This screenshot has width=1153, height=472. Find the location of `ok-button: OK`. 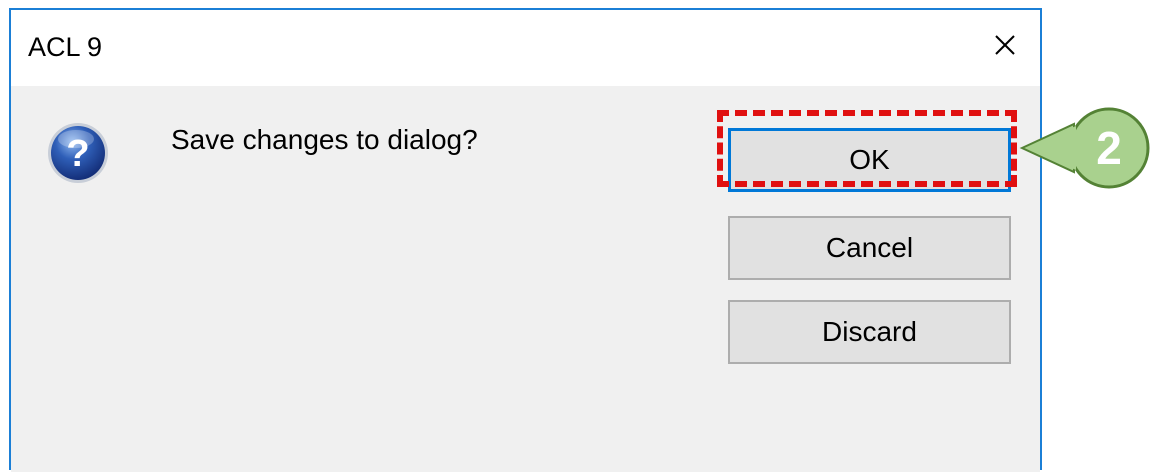

ok-button: OK is located at coordinates (869, 160).